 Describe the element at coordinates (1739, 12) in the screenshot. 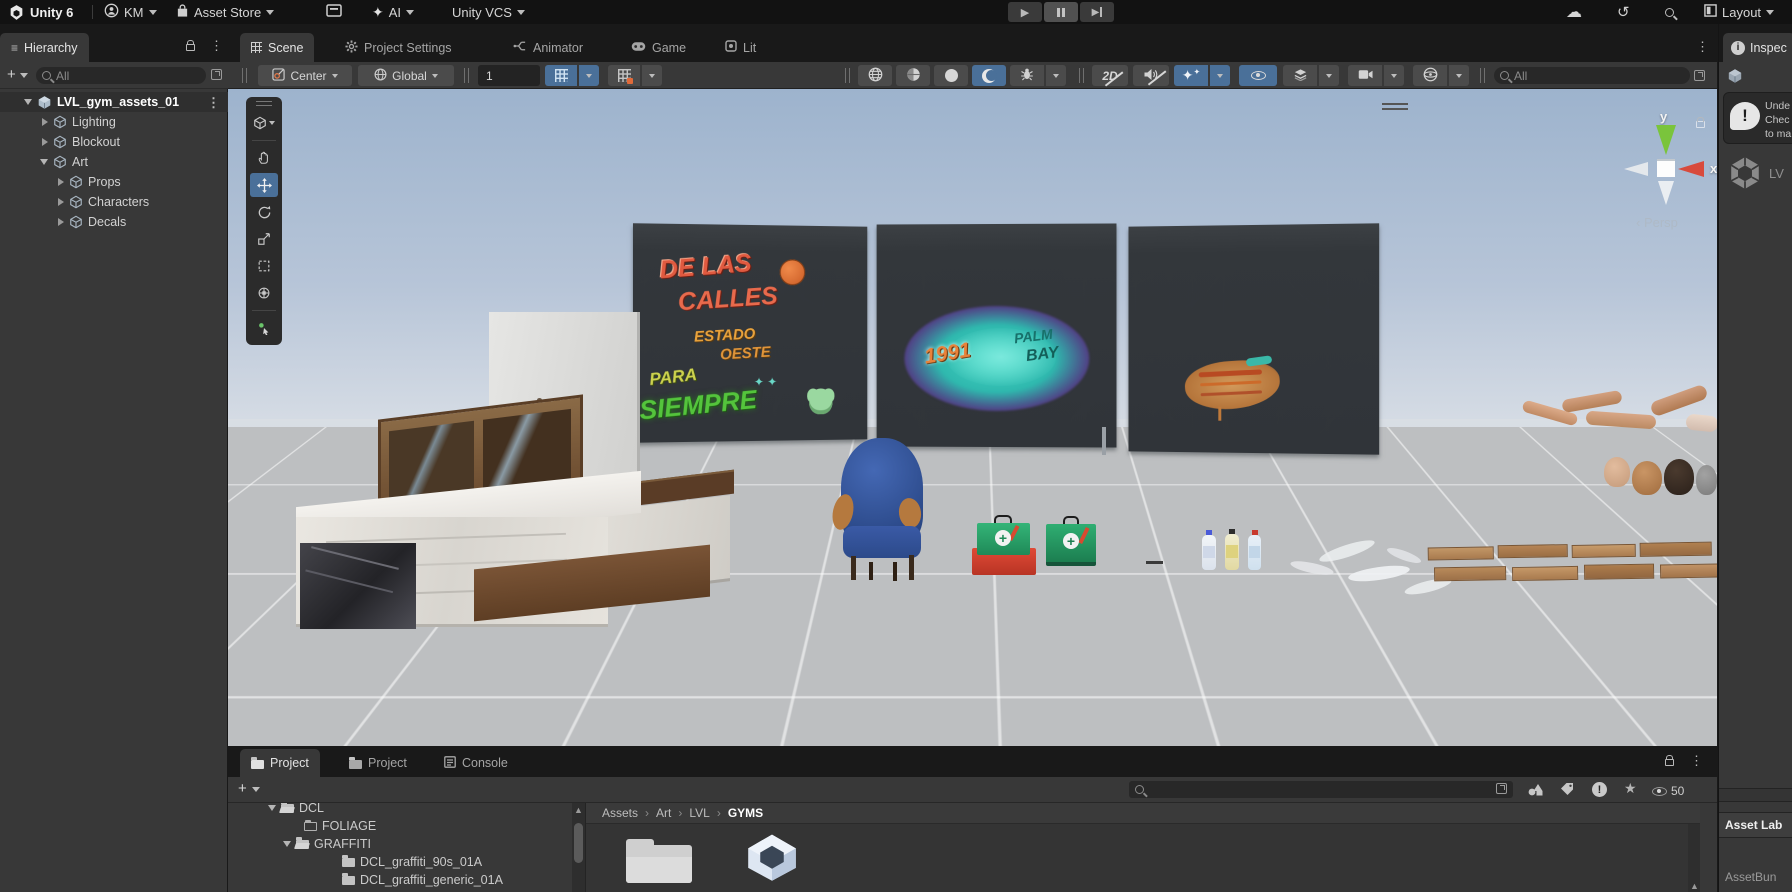

I see `layout-menu: Layout` at that location.